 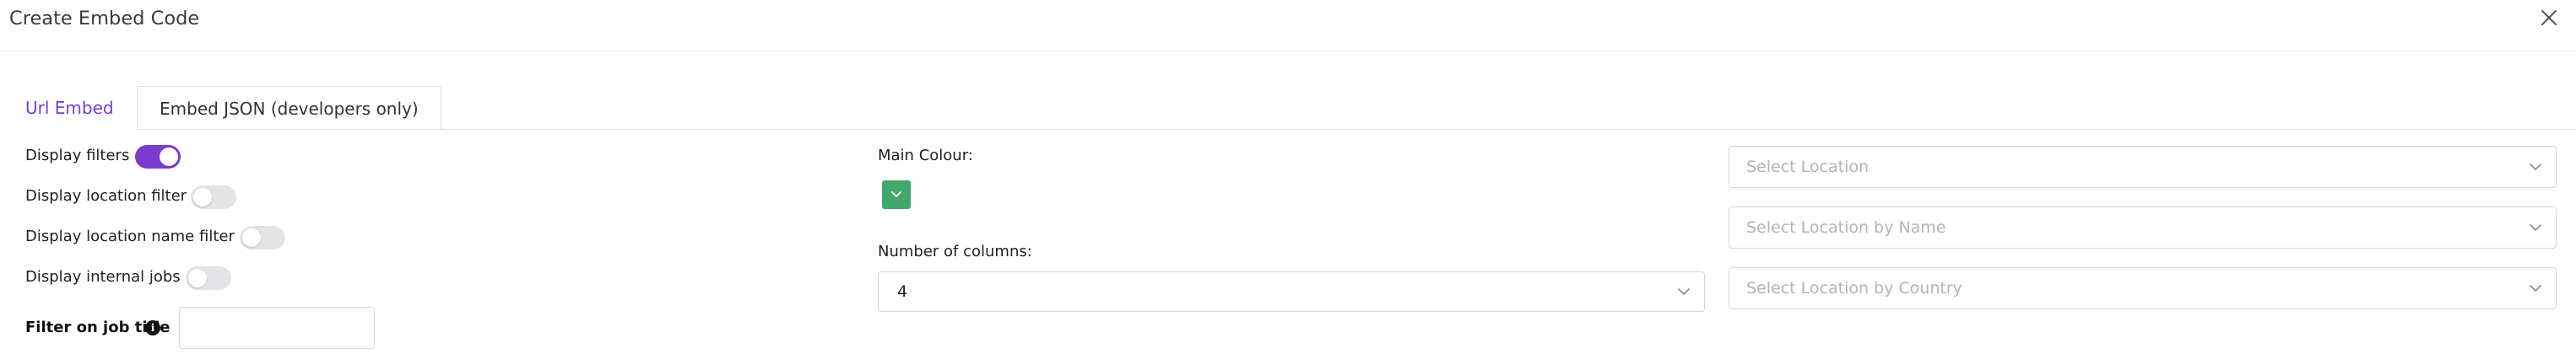 What do you see at coordinates (213, 197) in the screenshot?
I see `display-location-filter-toggle` at bounding box center [213, 197].